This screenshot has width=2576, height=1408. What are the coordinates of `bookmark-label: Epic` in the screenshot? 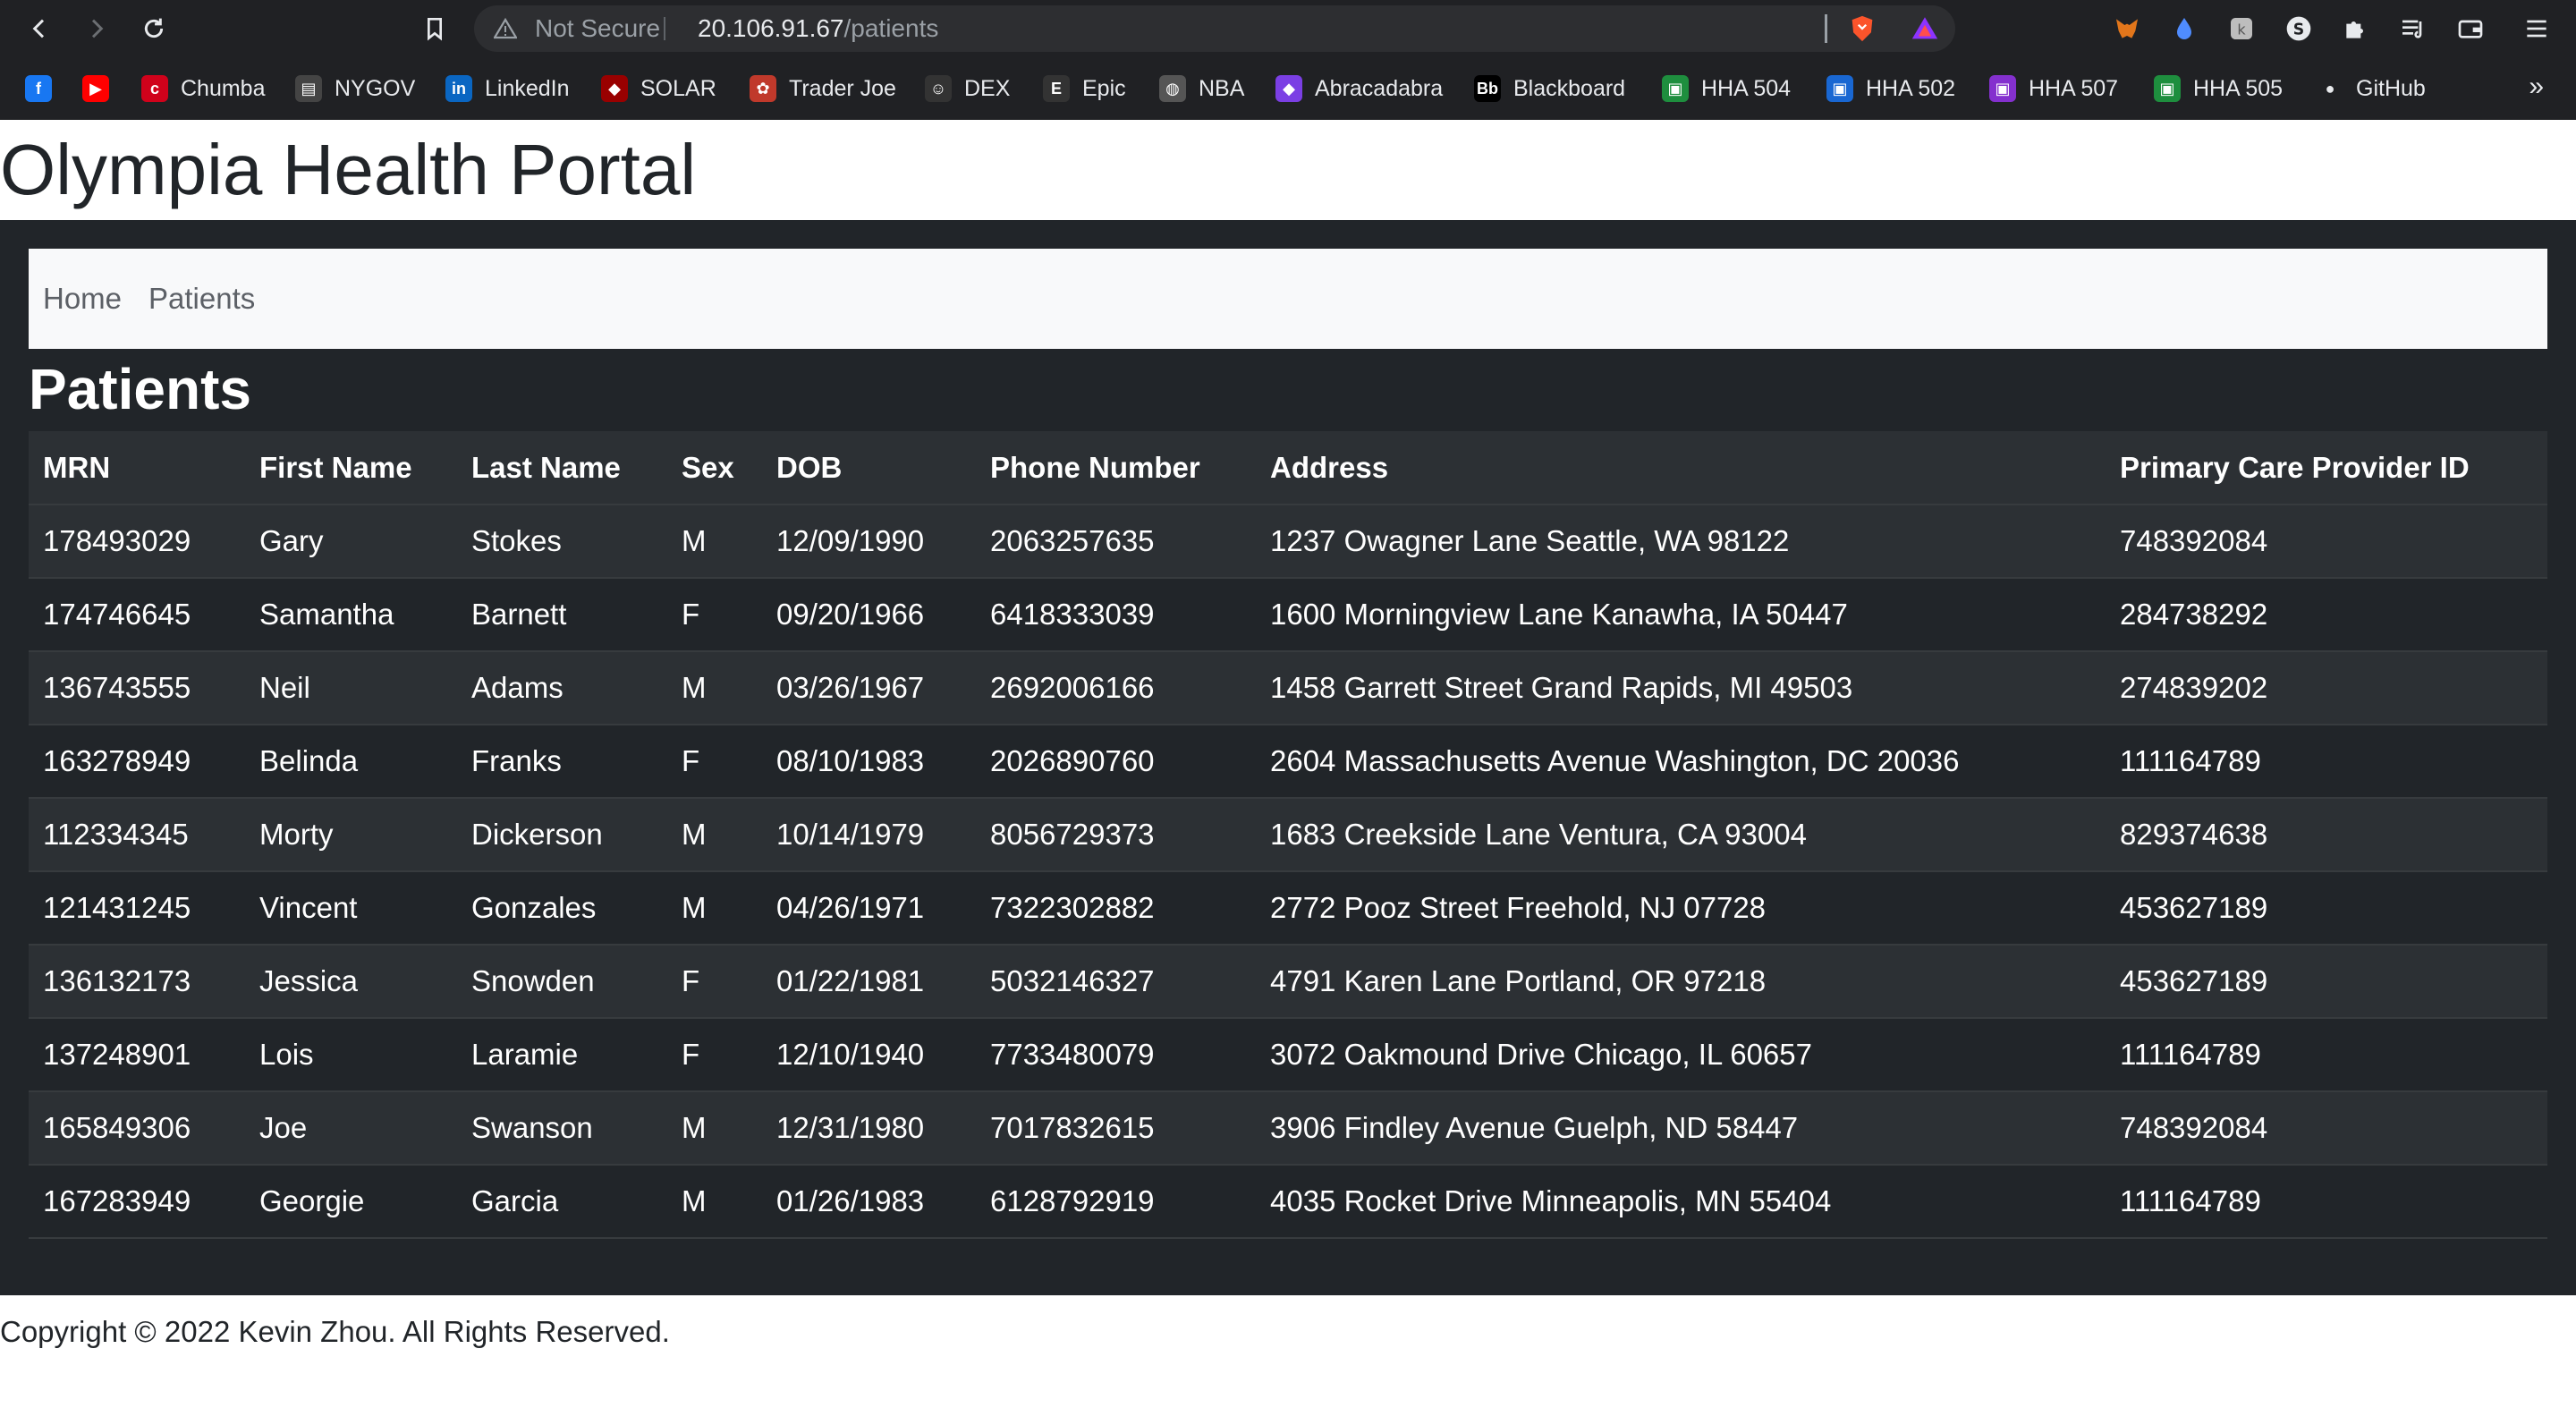 It's located at (1104, 88).